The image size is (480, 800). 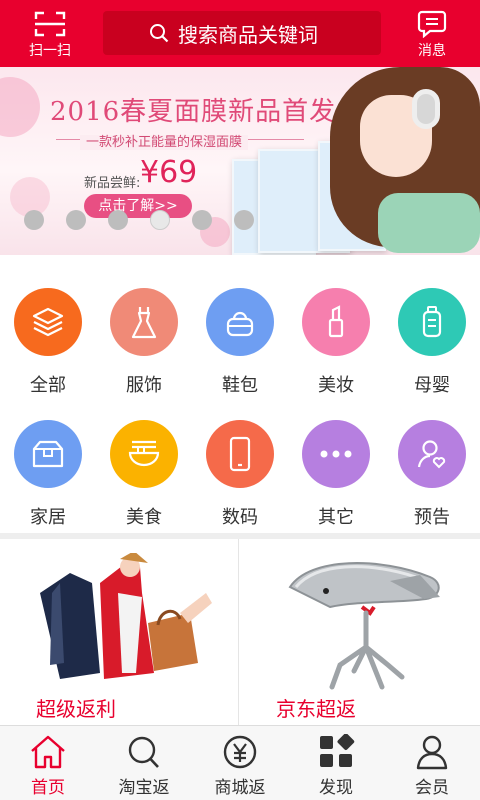 I want to click on tab-label: 商城返, so click(x=240, y=788).